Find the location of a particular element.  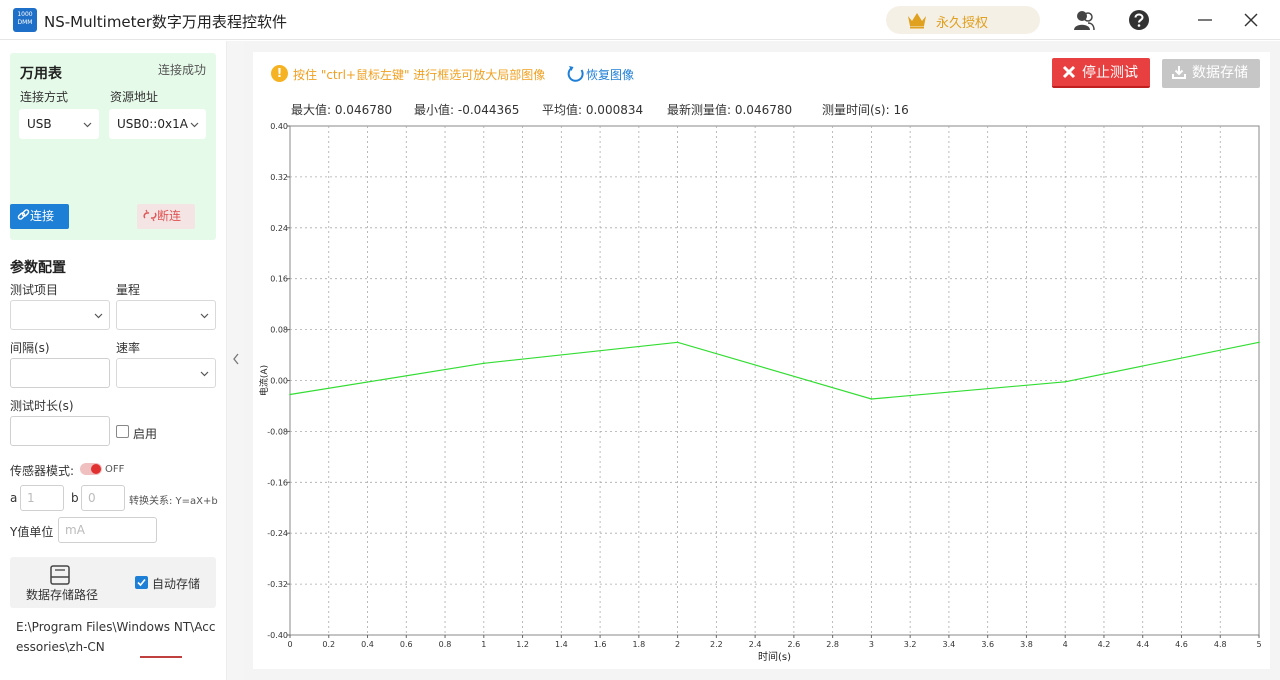

x-tick-label: 2 is located at coordinates (677, 644).